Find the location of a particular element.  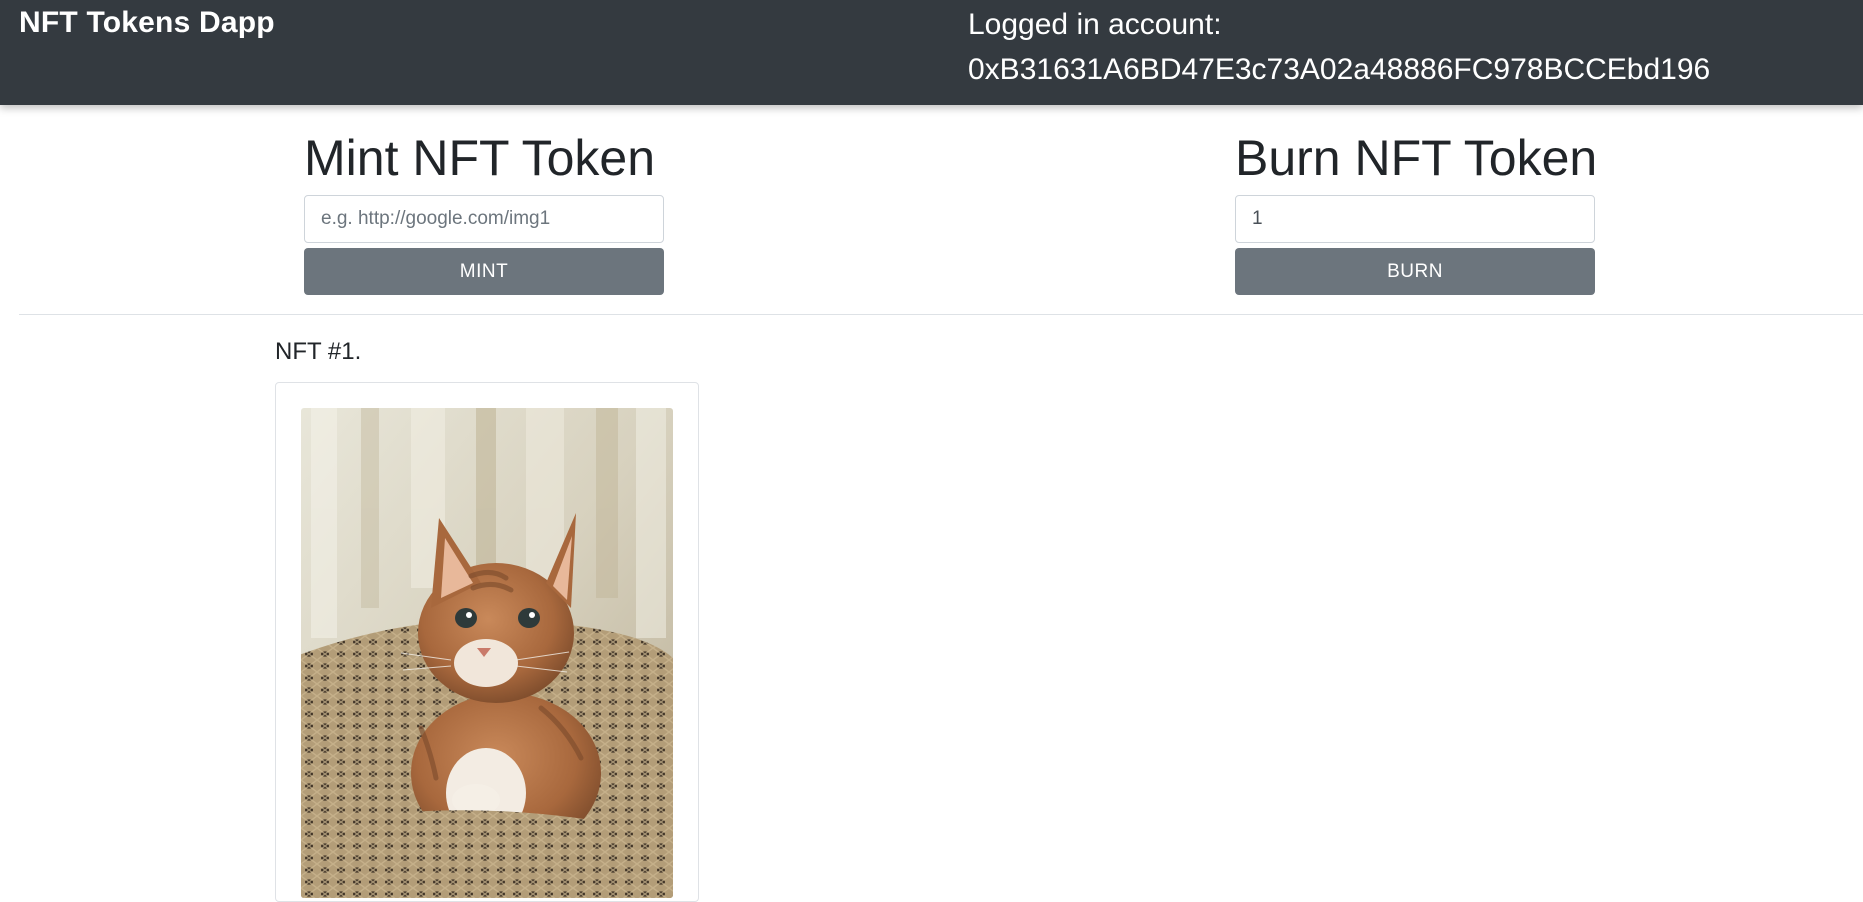

burn-heading: Burn NFT Token is located at coordinates (1416, 158).